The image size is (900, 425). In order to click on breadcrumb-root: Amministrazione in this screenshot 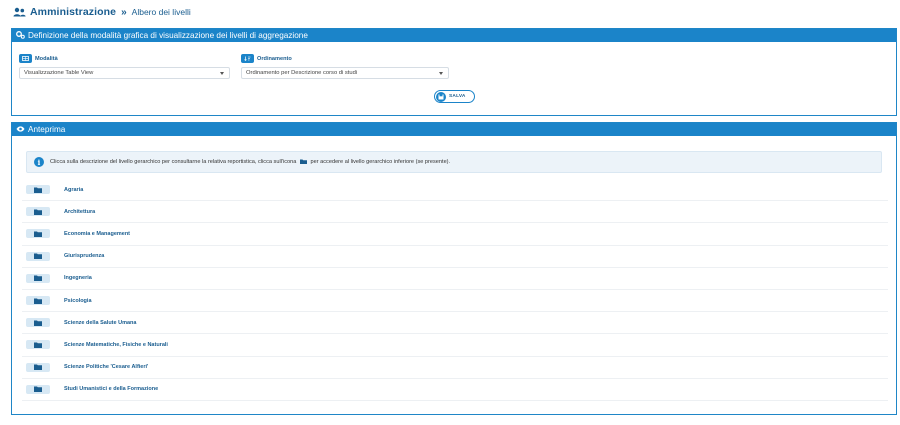, I will do `click(73, 12)`.